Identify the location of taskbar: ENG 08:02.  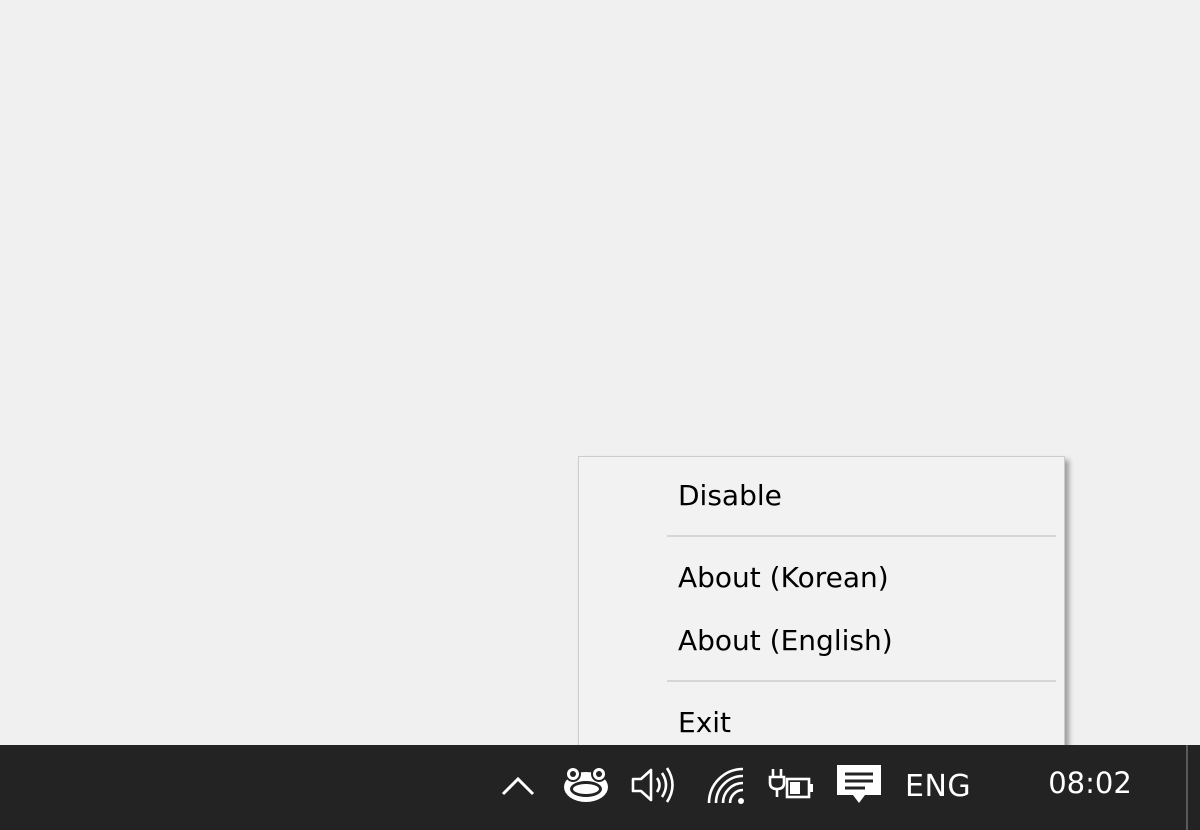
(600, 787).